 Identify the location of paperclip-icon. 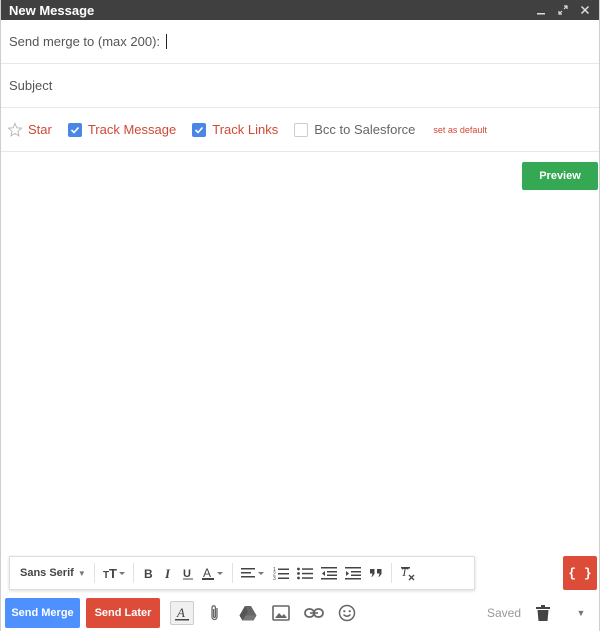
(215, 613).